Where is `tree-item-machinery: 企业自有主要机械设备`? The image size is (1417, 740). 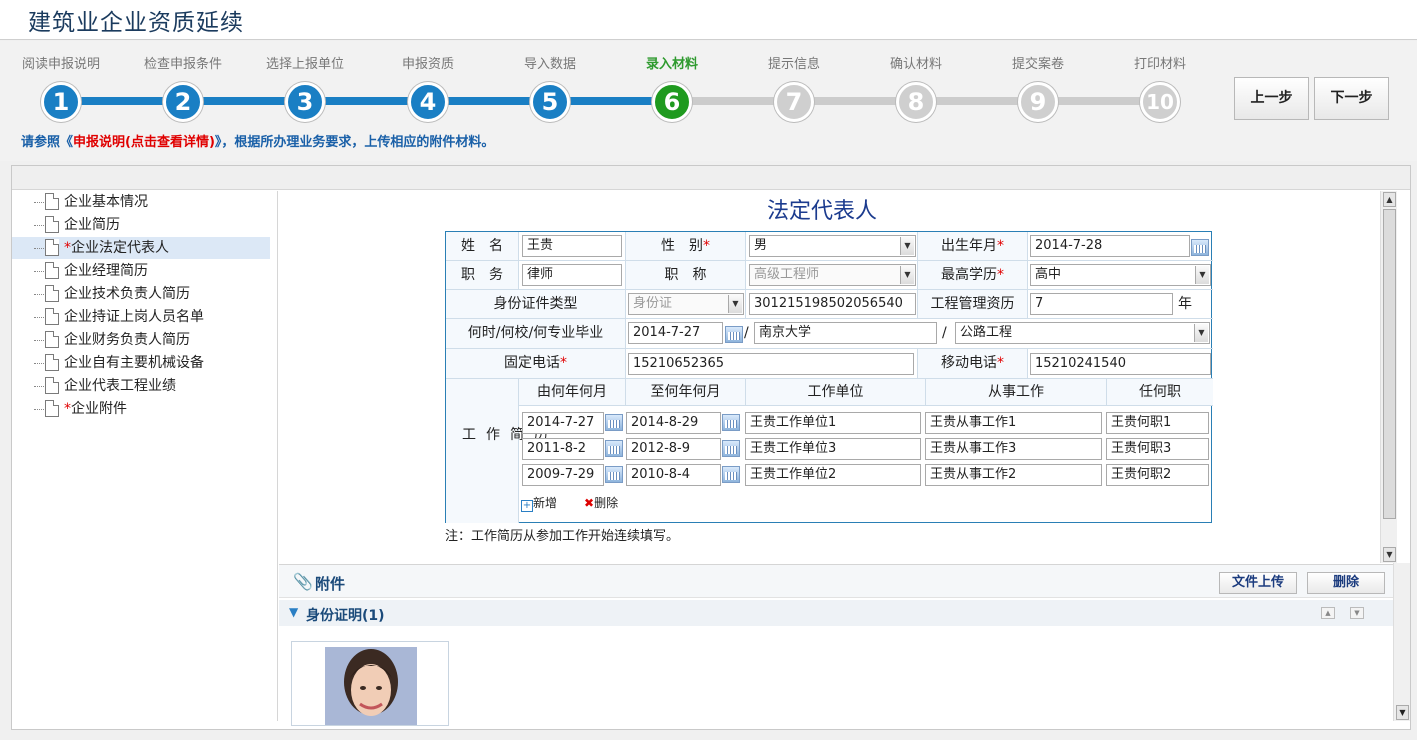 tree-item-machinery: 企业自有主要机械设备 is located at coordinates (141, 363).